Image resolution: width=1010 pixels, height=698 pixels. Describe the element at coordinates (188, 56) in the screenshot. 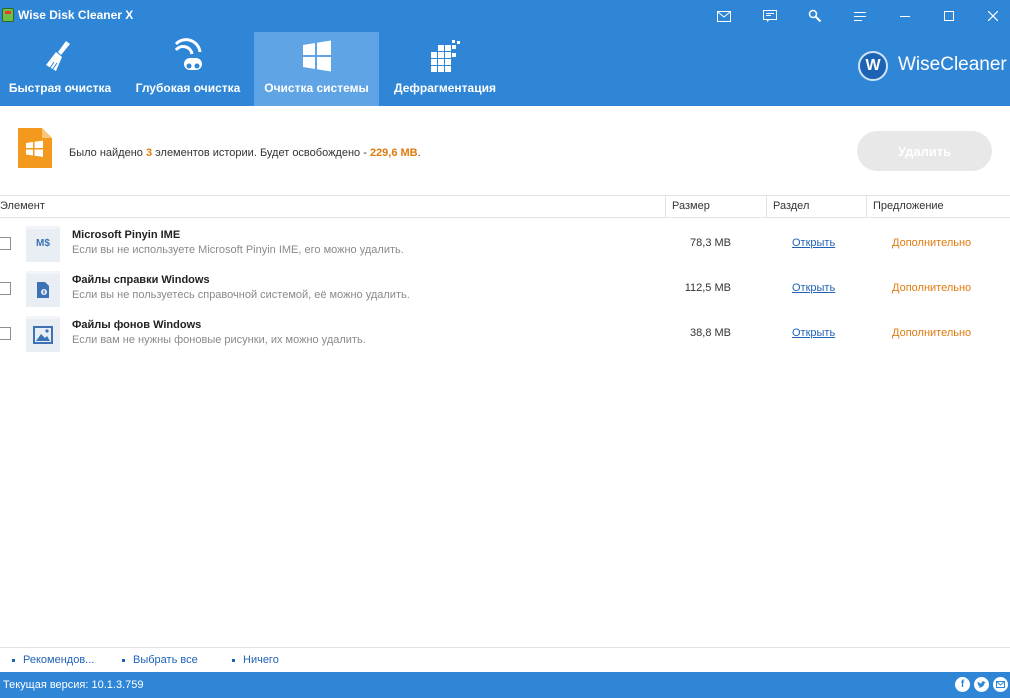

I see `vacuum-icon` at that location.